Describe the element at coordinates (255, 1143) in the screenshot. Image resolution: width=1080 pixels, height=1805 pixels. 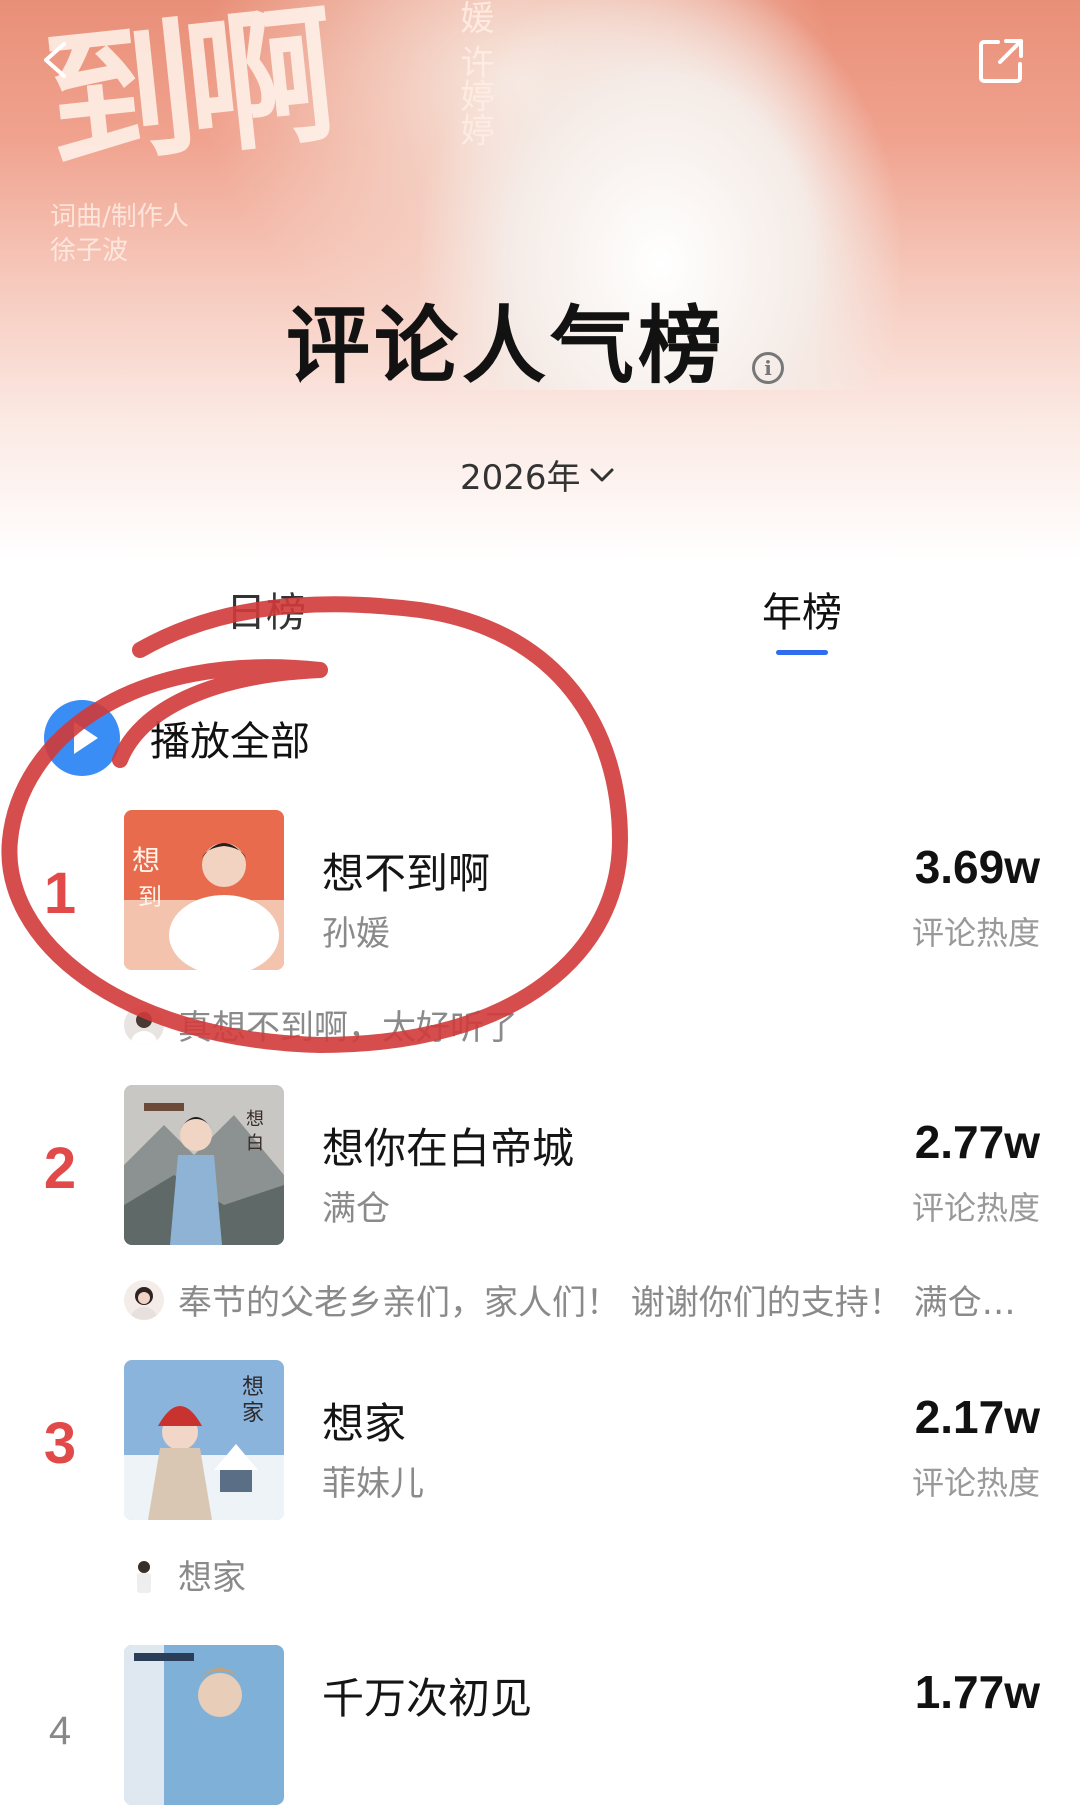
I see `svg-text: 白` at that location.